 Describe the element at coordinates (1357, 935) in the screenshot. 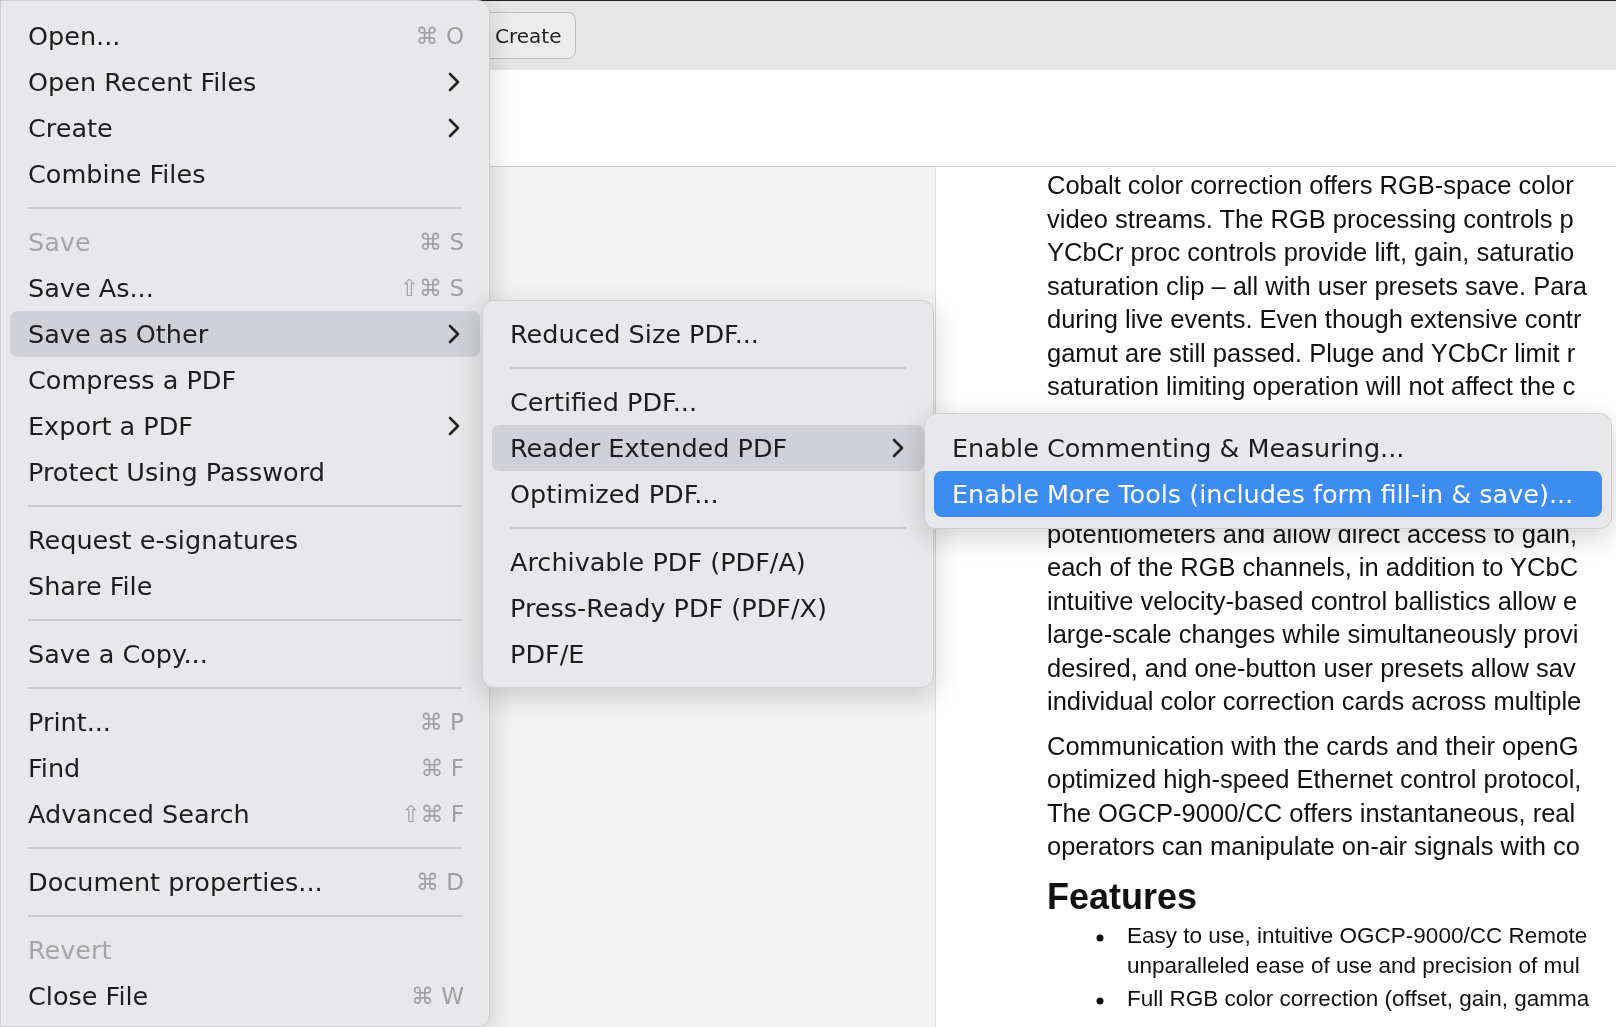

I see `text-line: Easy to use, intuitive OGCP-9000/CC Remote` at that location.